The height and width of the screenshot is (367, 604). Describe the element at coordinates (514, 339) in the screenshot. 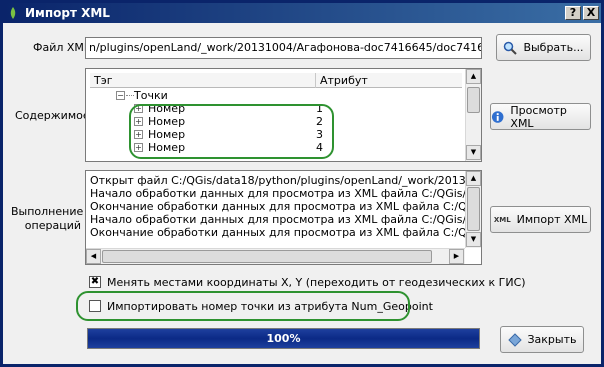

I see `close-diamond-icon` at that location.